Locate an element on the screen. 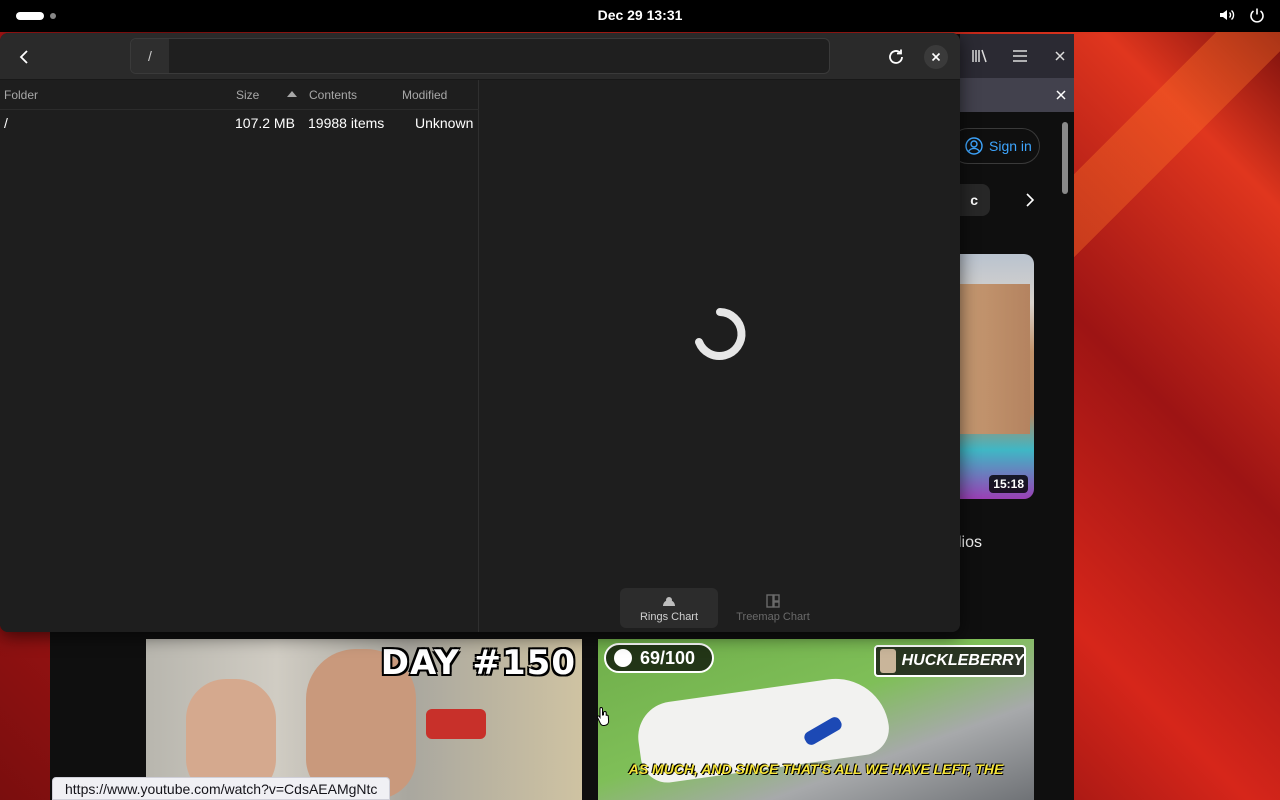 Image resolution: width=1280 pixels, height=800 pixels. filter-chip-label: c is located at coordinates (974, 200).